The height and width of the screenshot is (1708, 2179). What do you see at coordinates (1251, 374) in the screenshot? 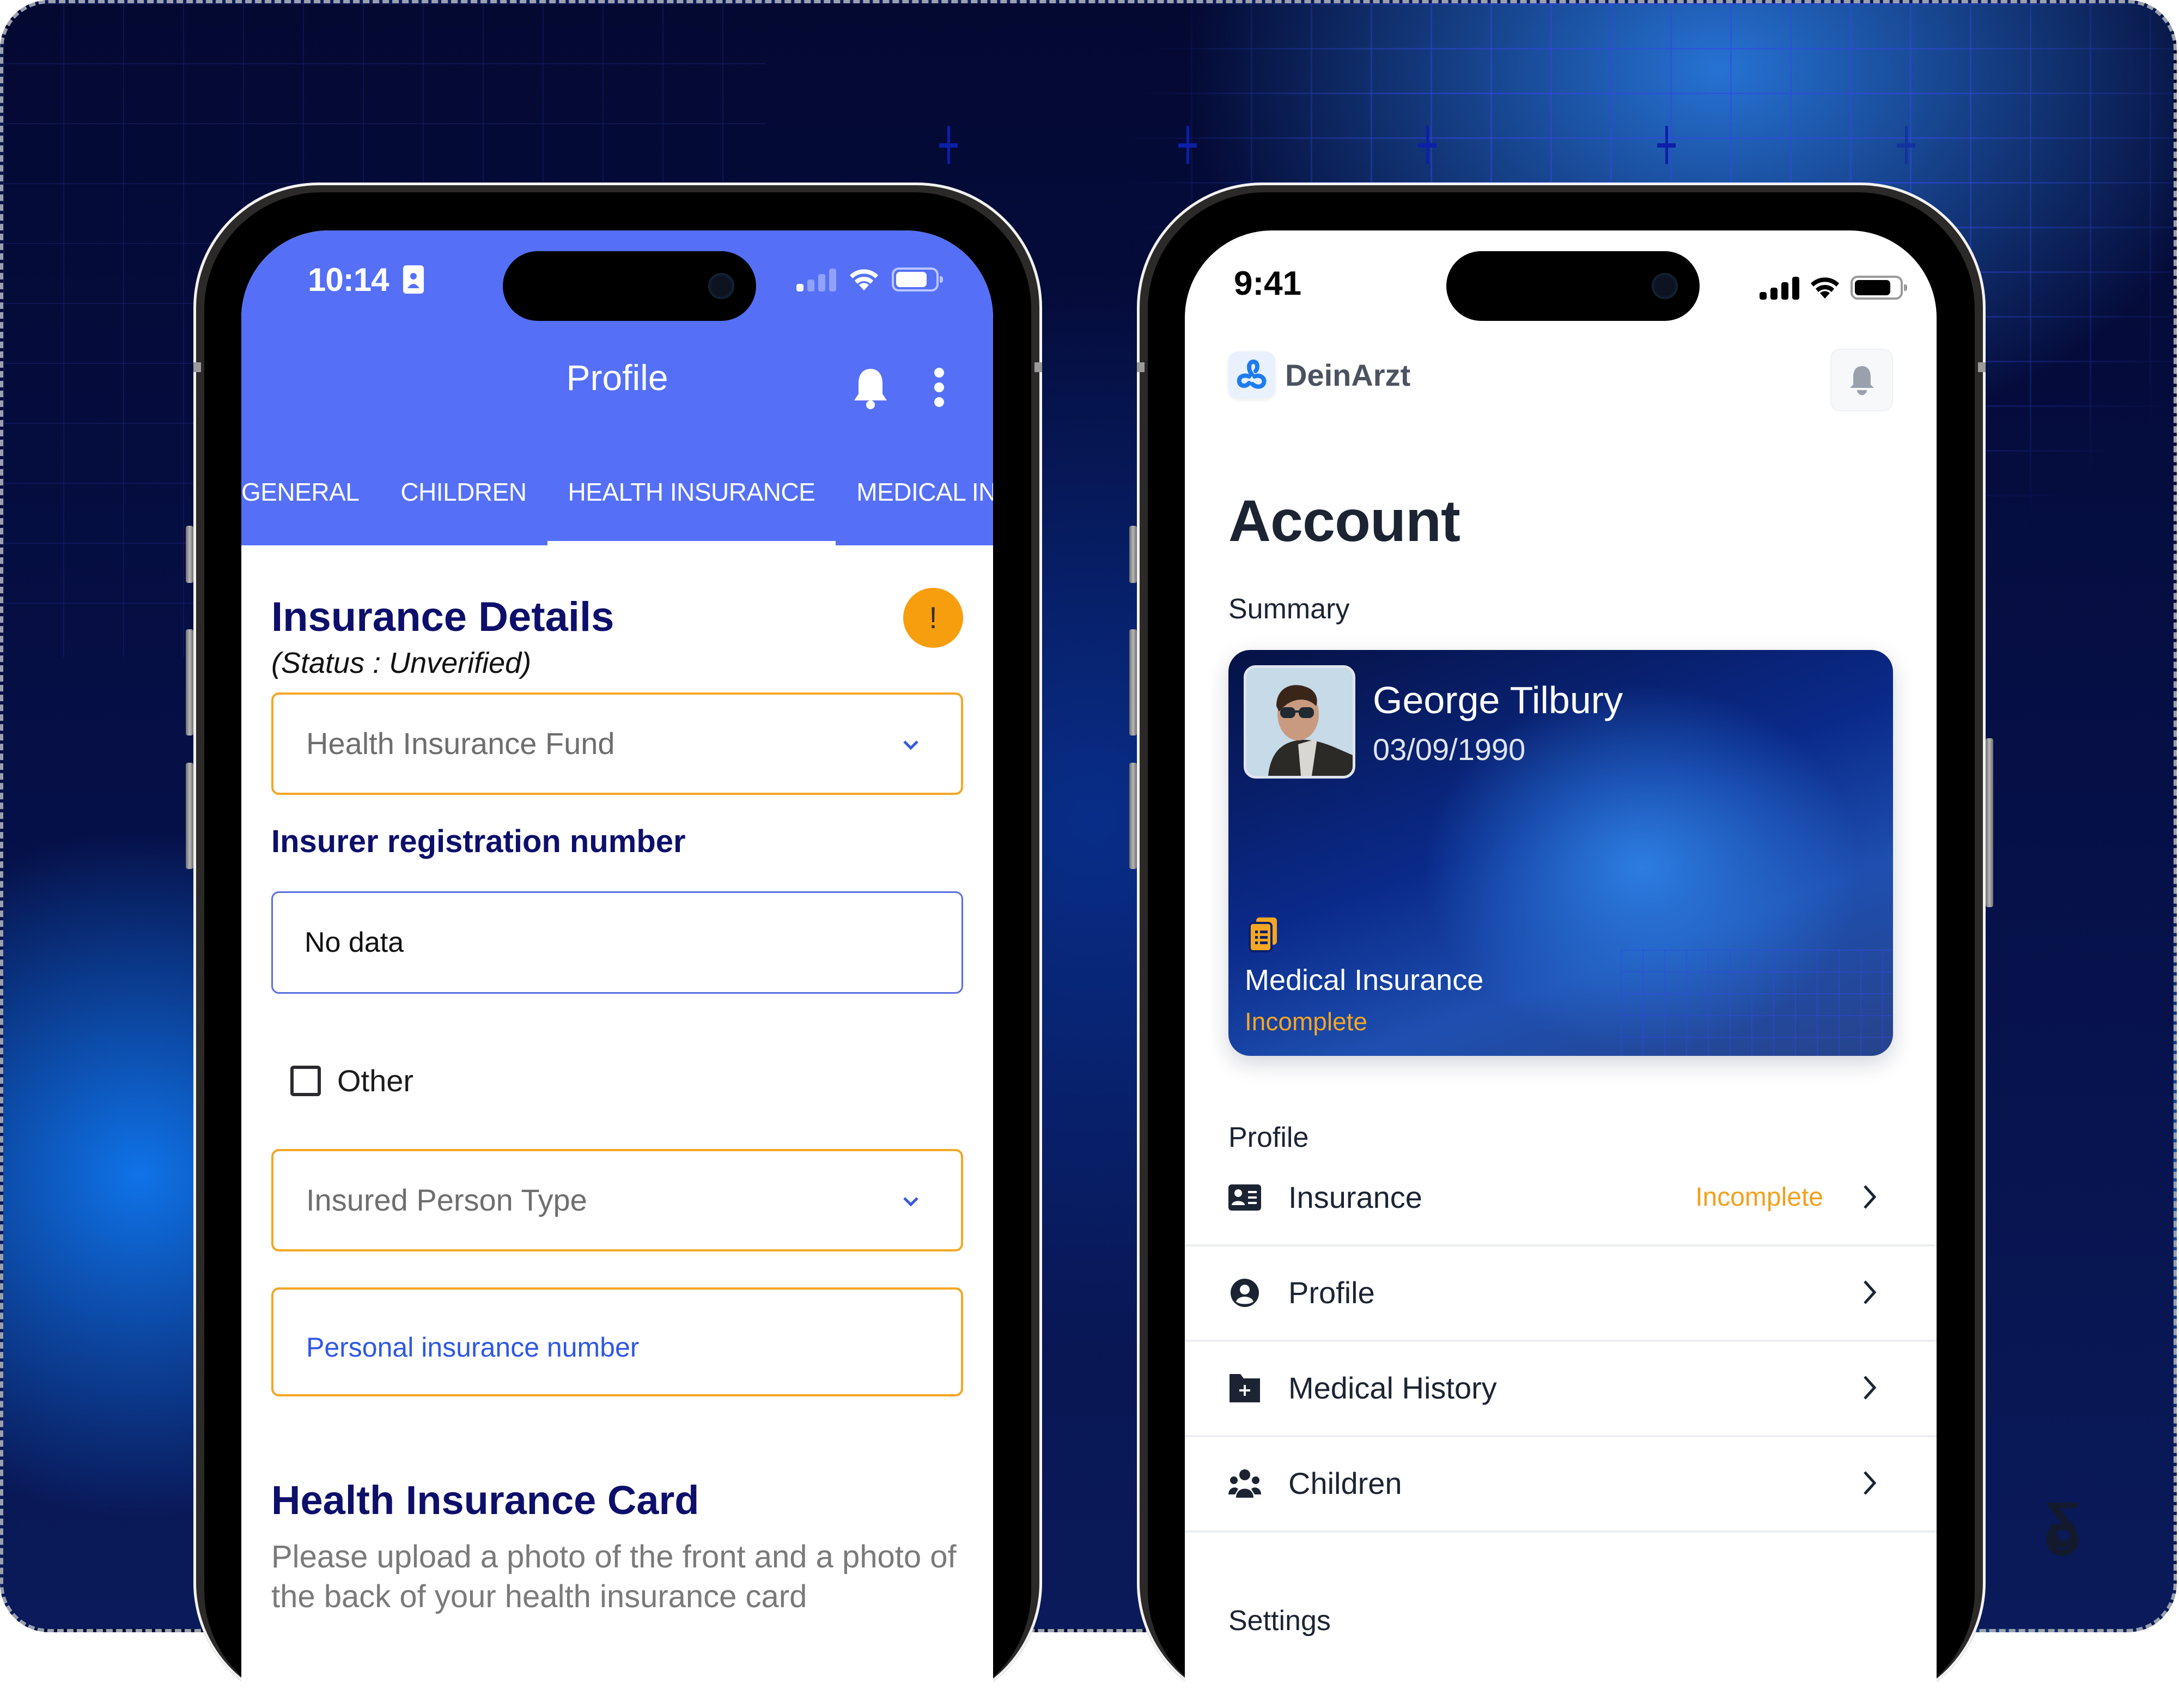
I see `deinarzt-logo-icon` at bounding box center [1251, 374].